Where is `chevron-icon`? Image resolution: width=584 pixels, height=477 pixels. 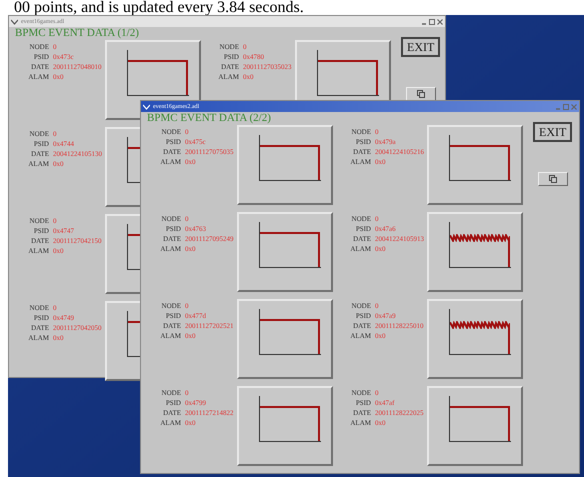
chevron-icon is located at coordinates (14, 21).